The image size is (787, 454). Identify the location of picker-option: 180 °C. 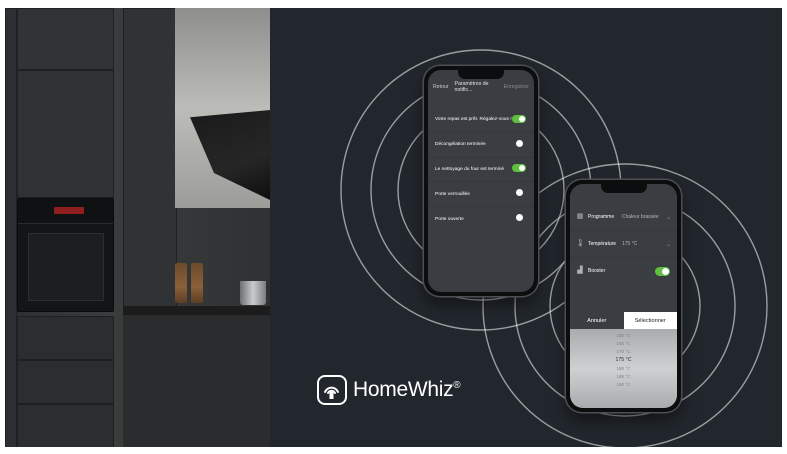
(623, 368).